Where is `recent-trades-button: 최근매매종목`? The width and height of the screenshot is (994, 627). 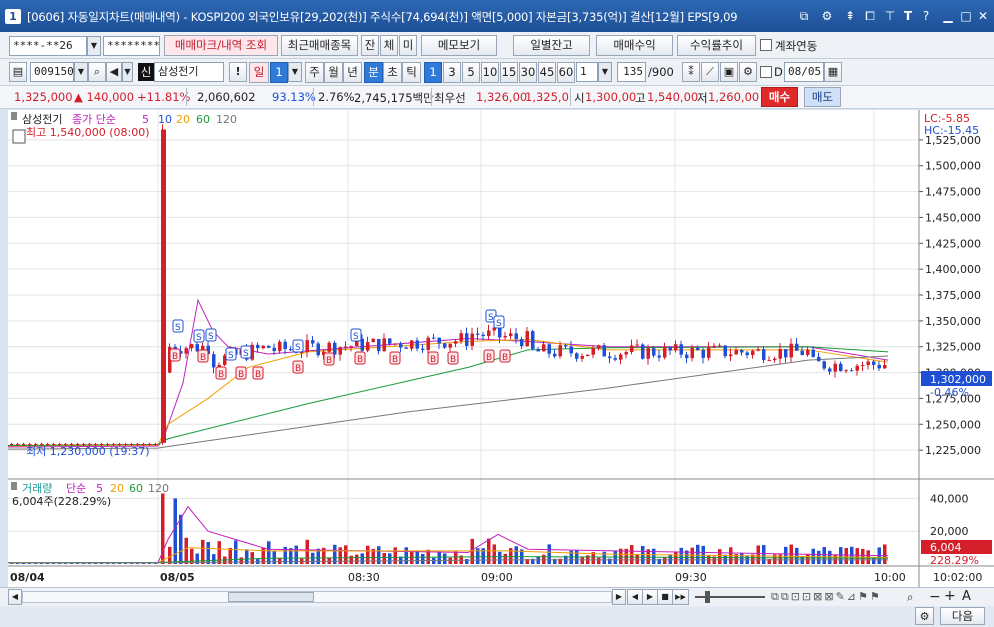
recent-trades-button: 최근매매종목 is located at coordinates (319, 45).